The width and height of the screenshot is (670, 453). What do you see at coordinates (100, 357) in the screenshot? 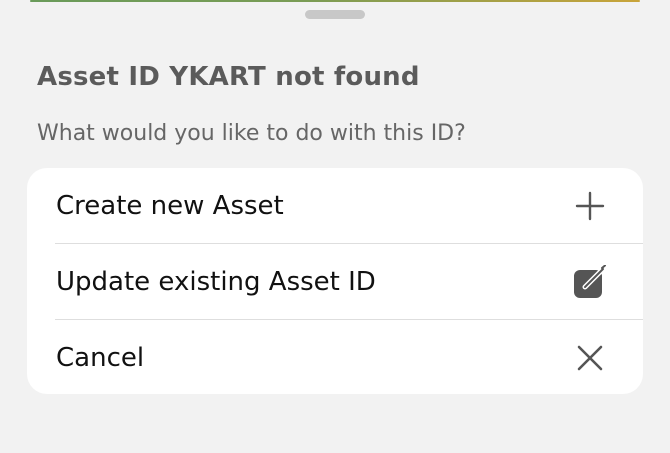
I see `cancel-label: Cancel` at bounding box center [100, 357].